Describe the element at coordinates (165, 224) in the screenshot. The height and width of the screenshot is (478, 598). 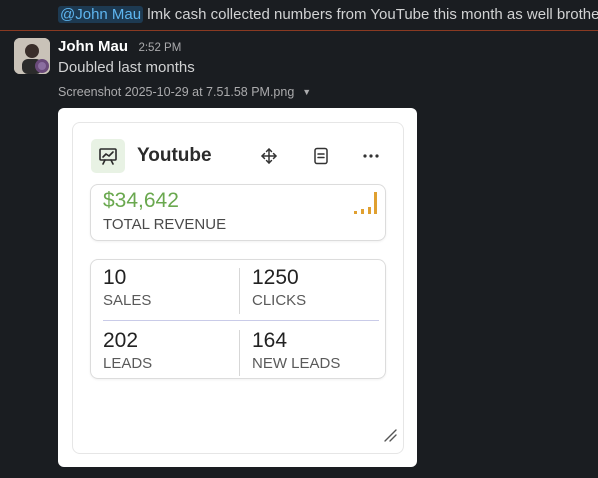
I see `revenue-label: TOTAL REVENUE` at that location.